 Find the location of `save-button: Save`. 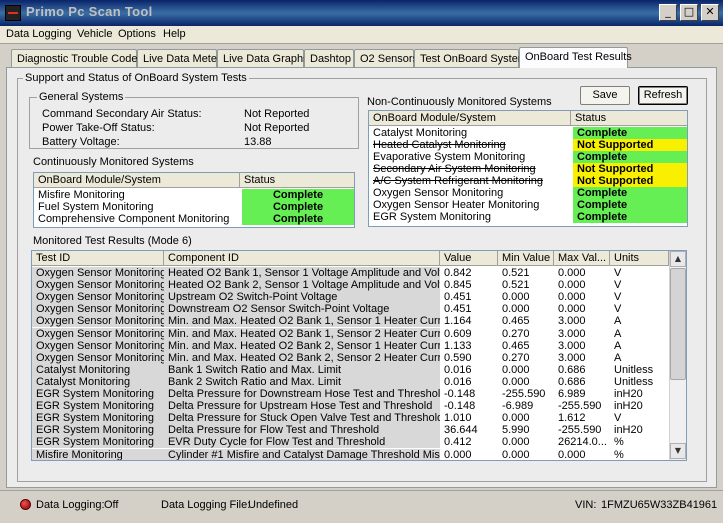

save-button: Save is located at coordinates (605, 95).